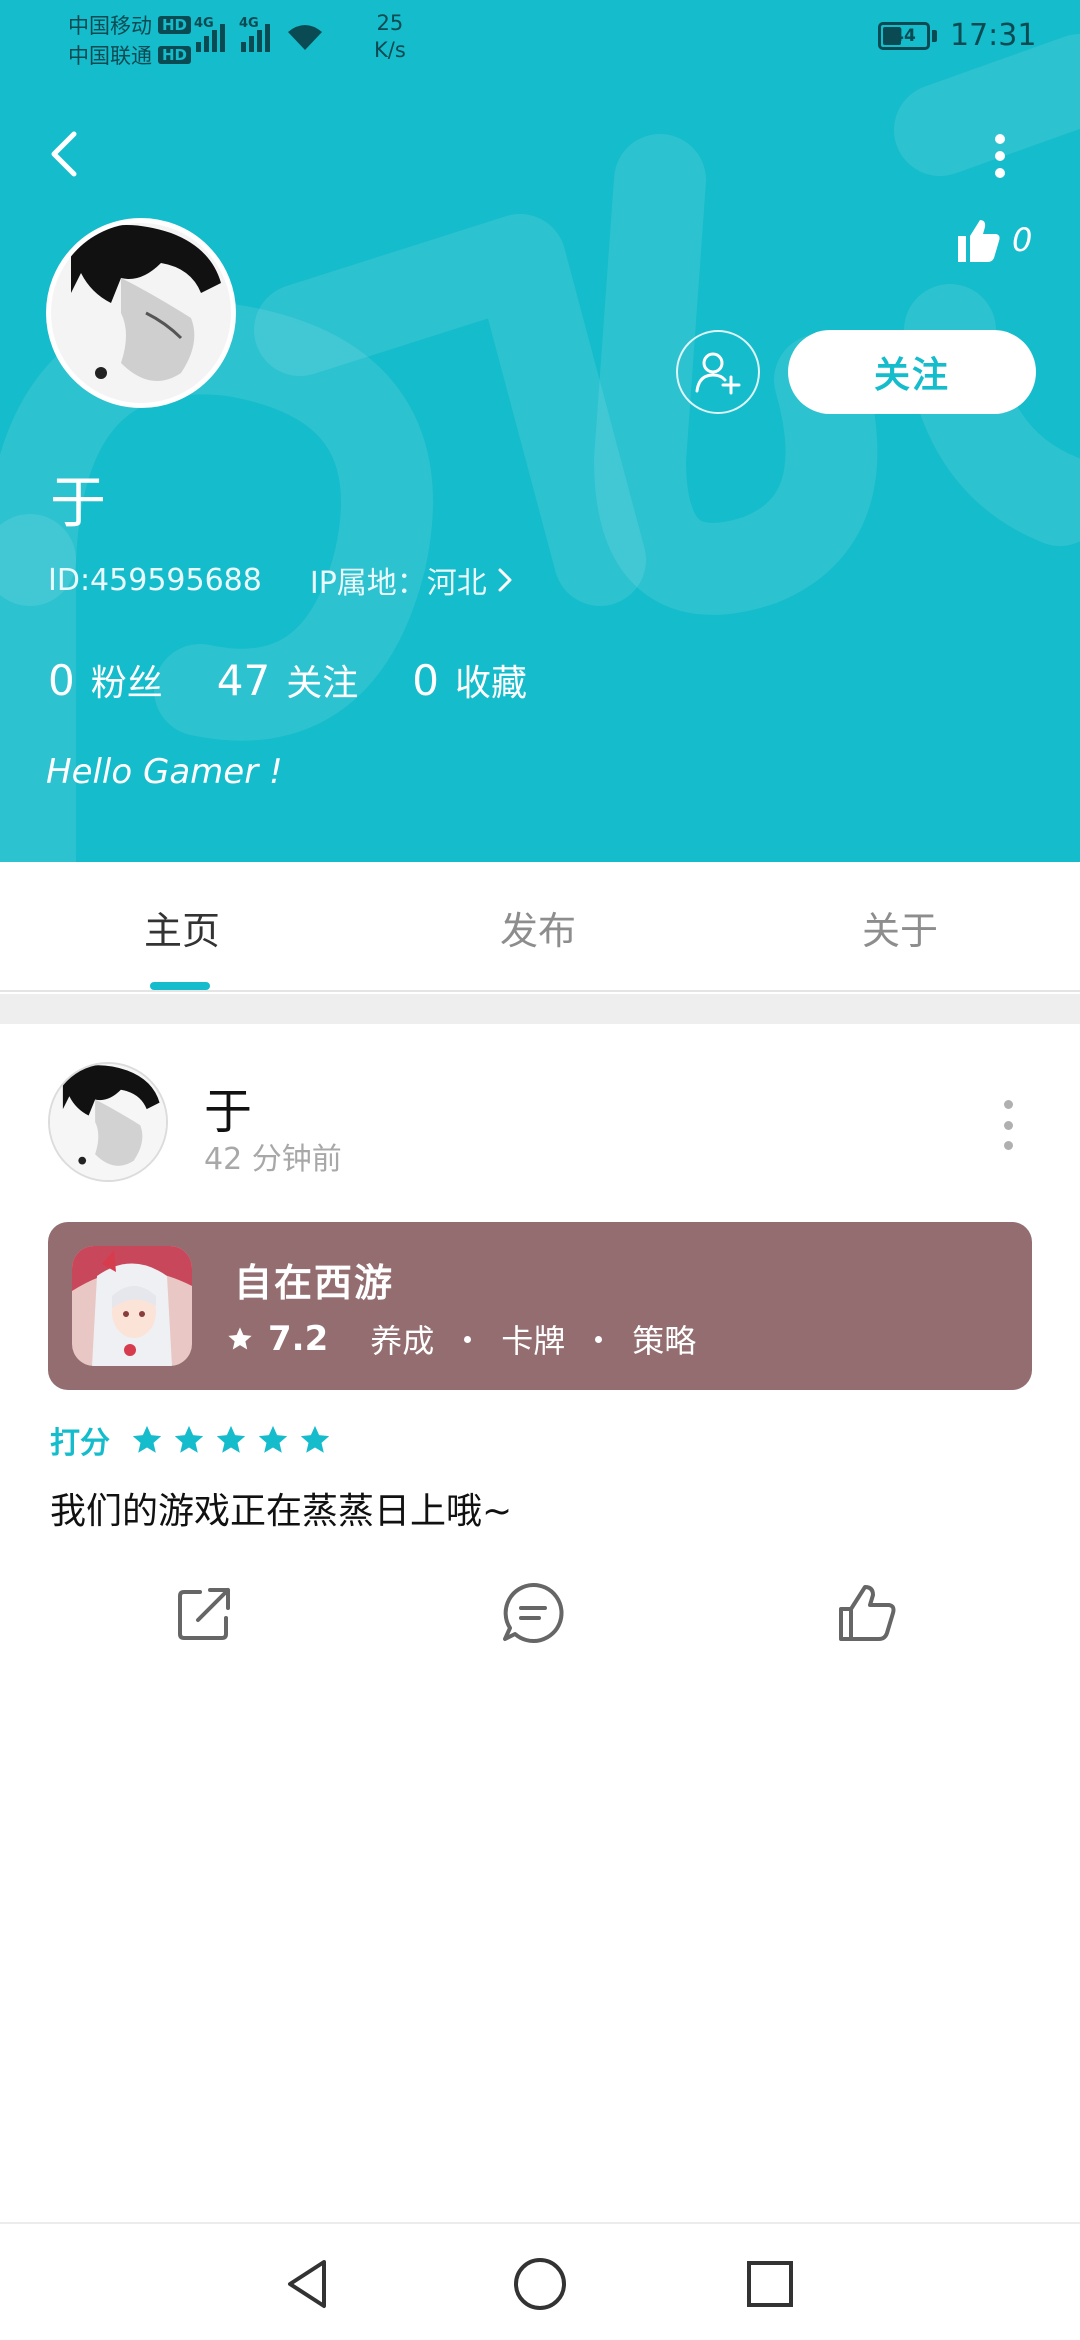 The width and height of the screenshot is (1080, 2340). I want to click on post-actions, so click(540, 1615).